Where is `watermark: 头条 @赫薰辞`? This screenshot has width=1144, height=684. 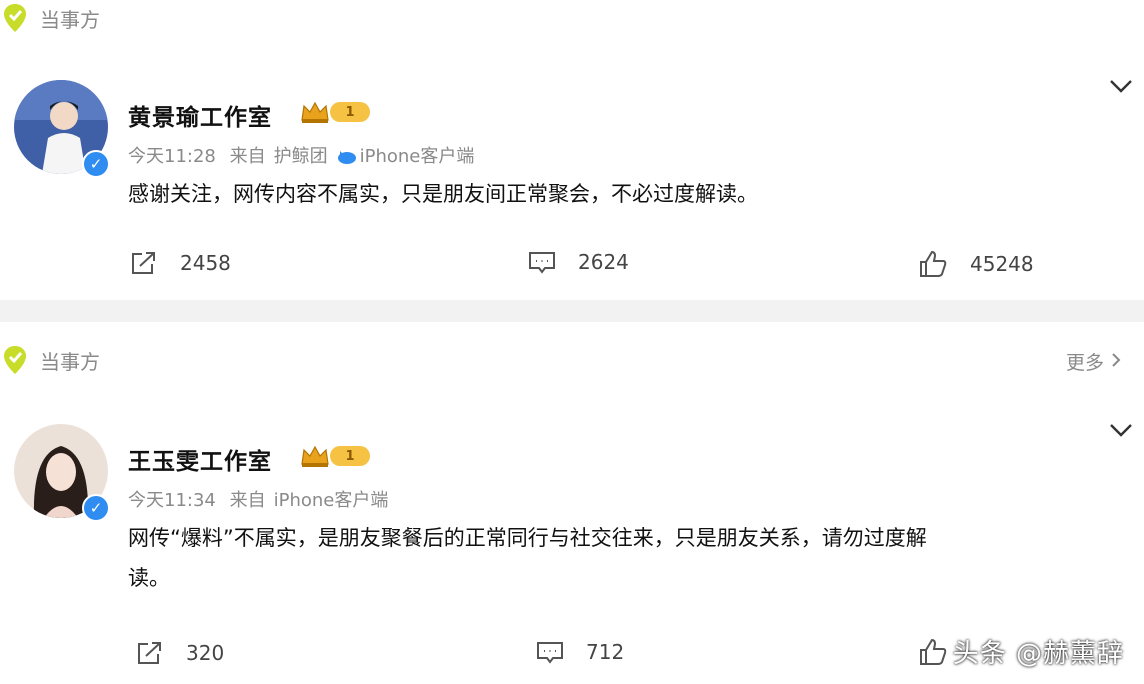 watermark: 头条 @赫薰辞 is located at coordinates (1038, 654).